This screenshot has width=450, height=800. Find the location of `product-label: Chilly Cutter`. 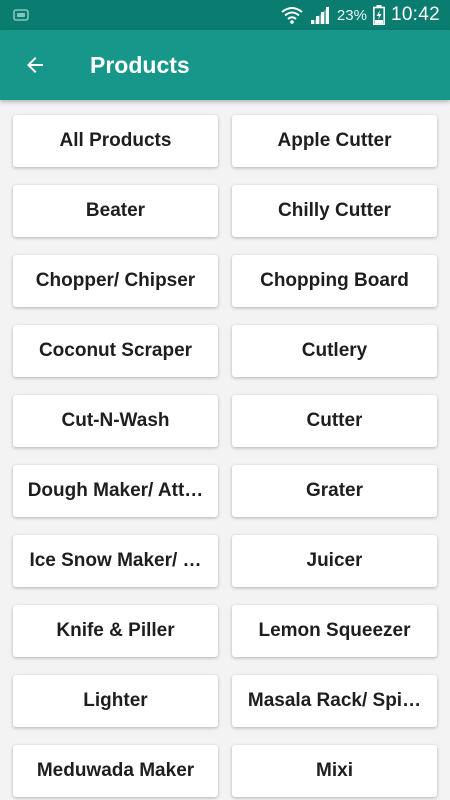

product-label: Chilly Cutter is located at coordinates (334, 210).